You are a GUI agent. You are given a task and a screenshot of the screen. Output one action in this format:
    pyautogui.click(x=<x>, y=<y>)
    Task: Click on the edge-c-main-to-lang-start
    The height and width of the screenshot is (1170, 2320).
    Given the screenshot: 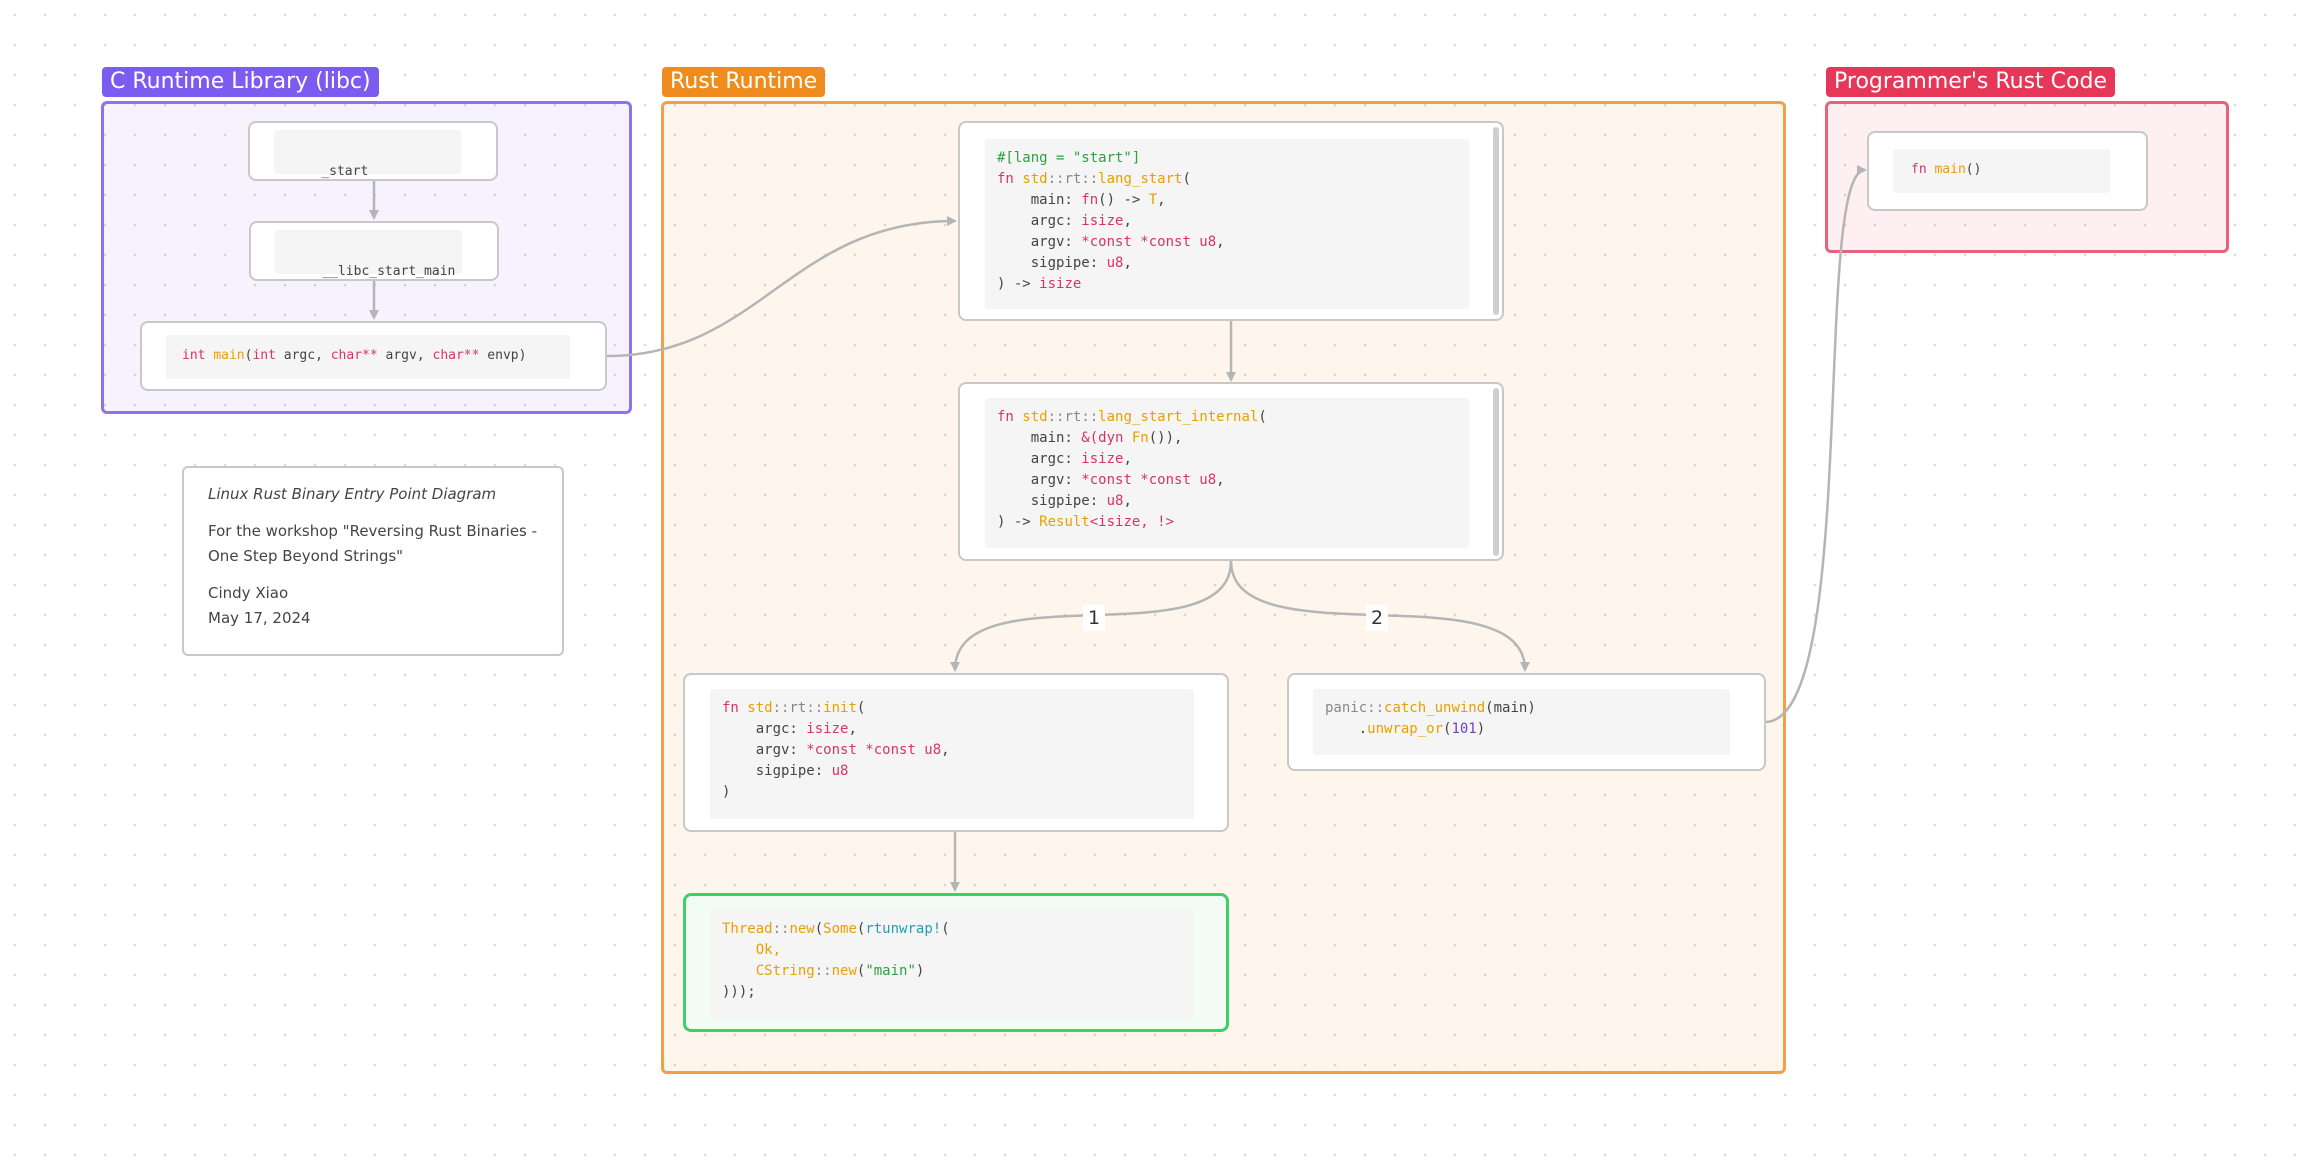 What is the action you would take?
    pyautogui.click(x=781, y=287)
    